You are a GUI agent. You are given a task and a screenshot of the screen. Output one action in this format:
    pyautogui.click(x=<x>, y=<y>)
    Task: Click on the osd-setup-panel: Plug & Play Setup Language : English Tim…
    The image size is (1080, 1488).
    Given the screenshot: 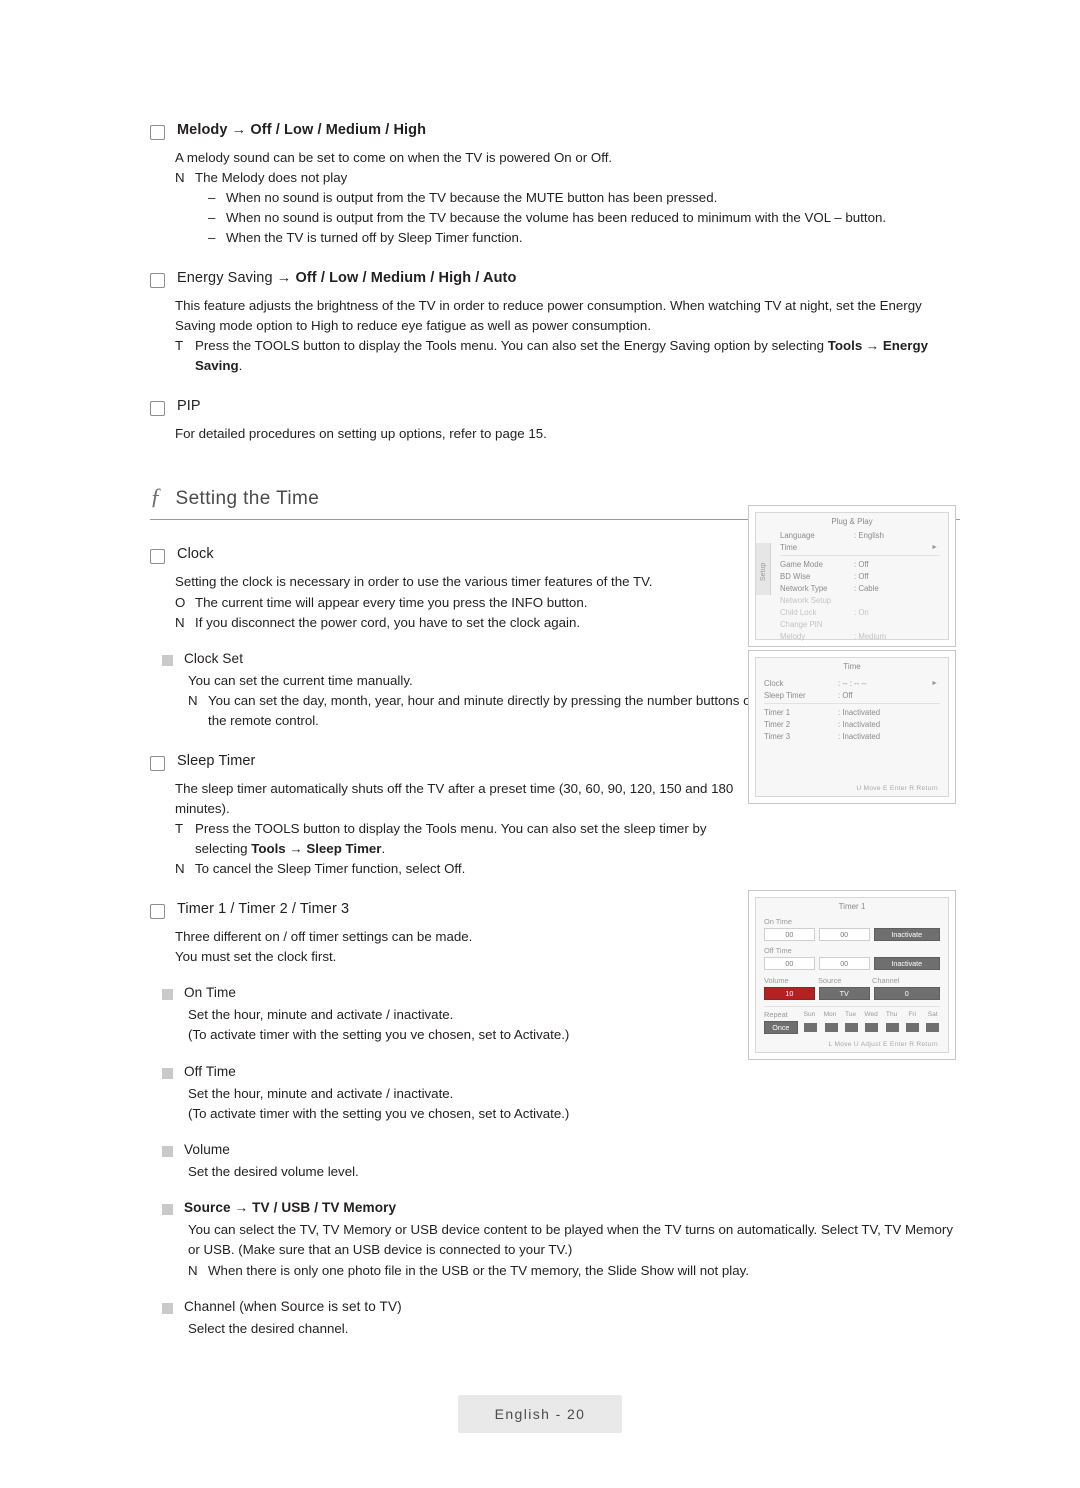 What is the action you would take?
    pyautogui.click(x=852, y=576)
    